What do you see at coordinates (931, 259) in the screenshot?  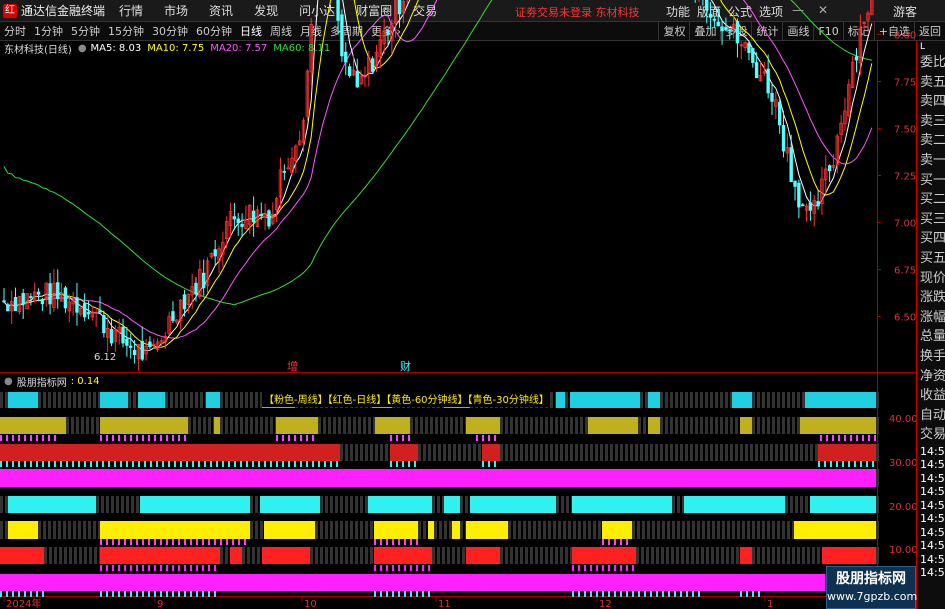 I see `sidebar-item: 买五` at bounding box center [931, 259].